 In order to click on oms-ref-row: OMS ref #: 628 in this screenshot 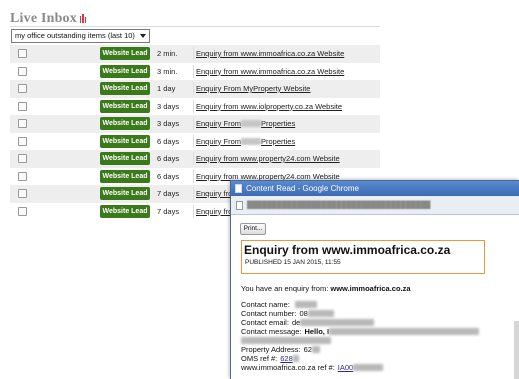, I will do `click(378, 358)`.